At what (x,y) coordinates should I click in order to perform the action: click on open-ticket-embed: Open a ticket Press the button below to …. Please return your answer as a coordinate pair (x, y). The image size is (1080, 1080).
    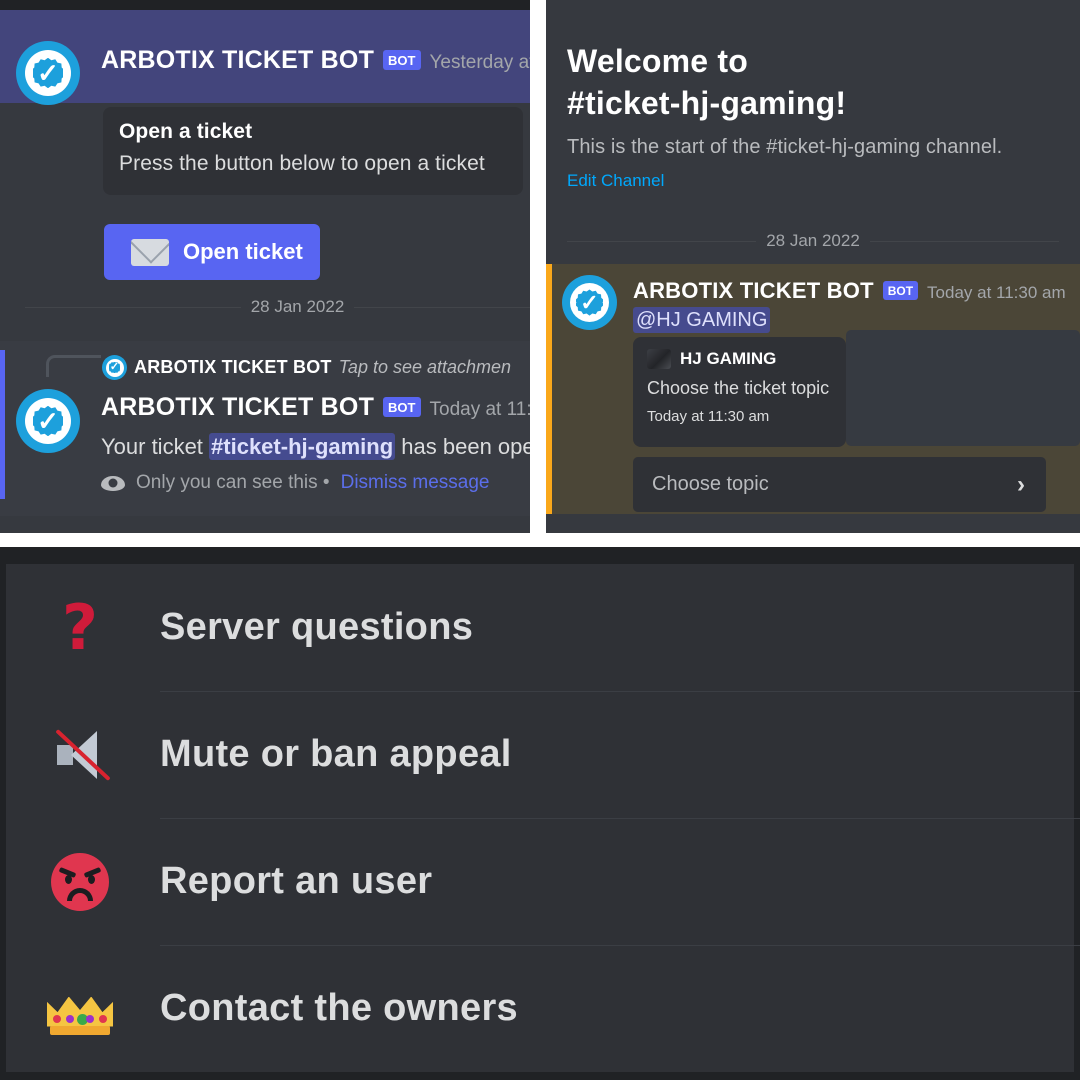
    Looking at the image, I should click on (313, 151).